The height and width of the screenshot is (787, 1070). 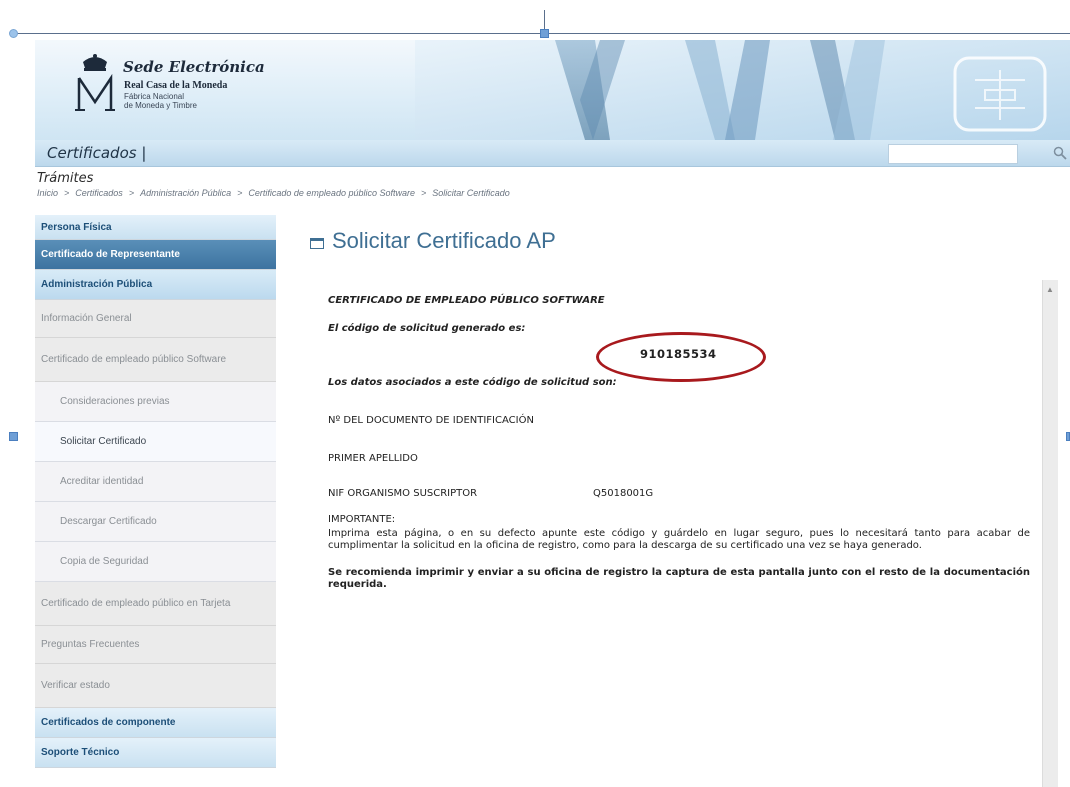 I want to click on field-document-id: Nº DEL DOCUMENTO DE IDENTIFICACIÓN, so click(x=431, y=420).